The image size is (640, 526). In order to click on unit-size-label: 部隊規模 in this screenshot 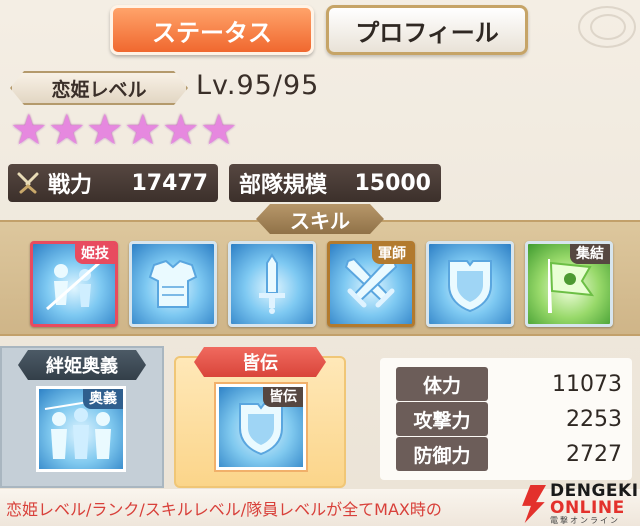, I will do `click(283, 185)`.